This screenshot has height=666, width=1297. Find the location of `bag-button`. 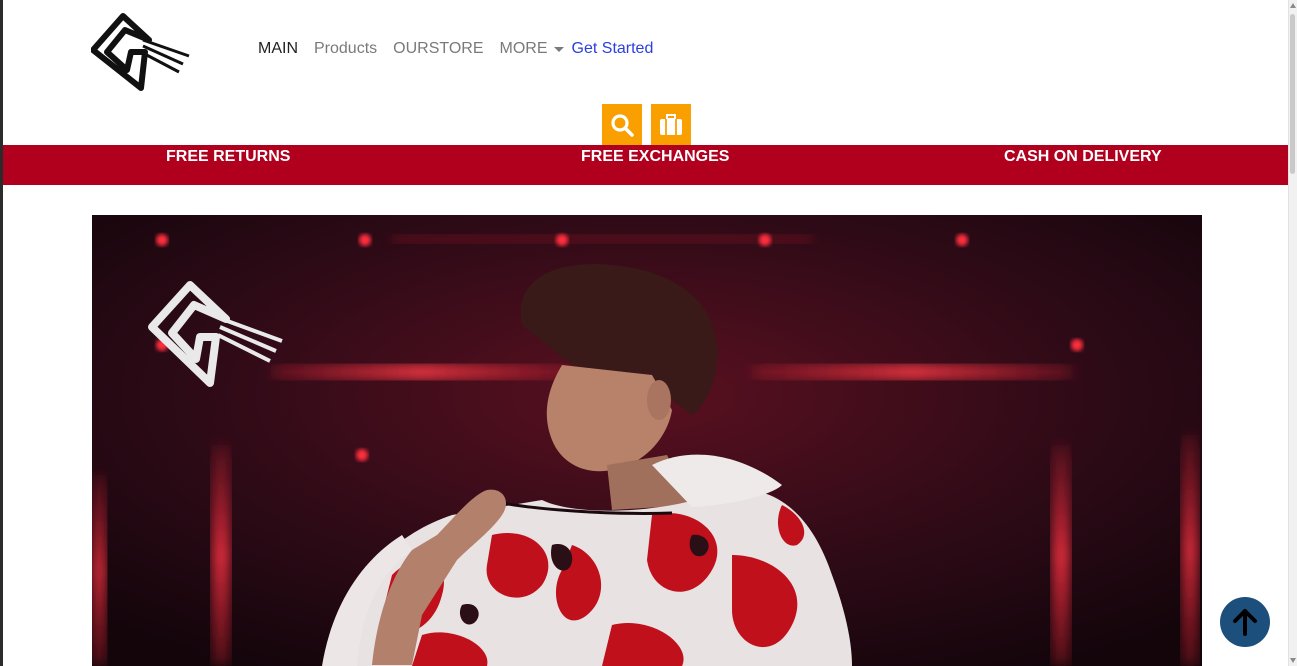

bag-button is located at coordinates (671, 124).